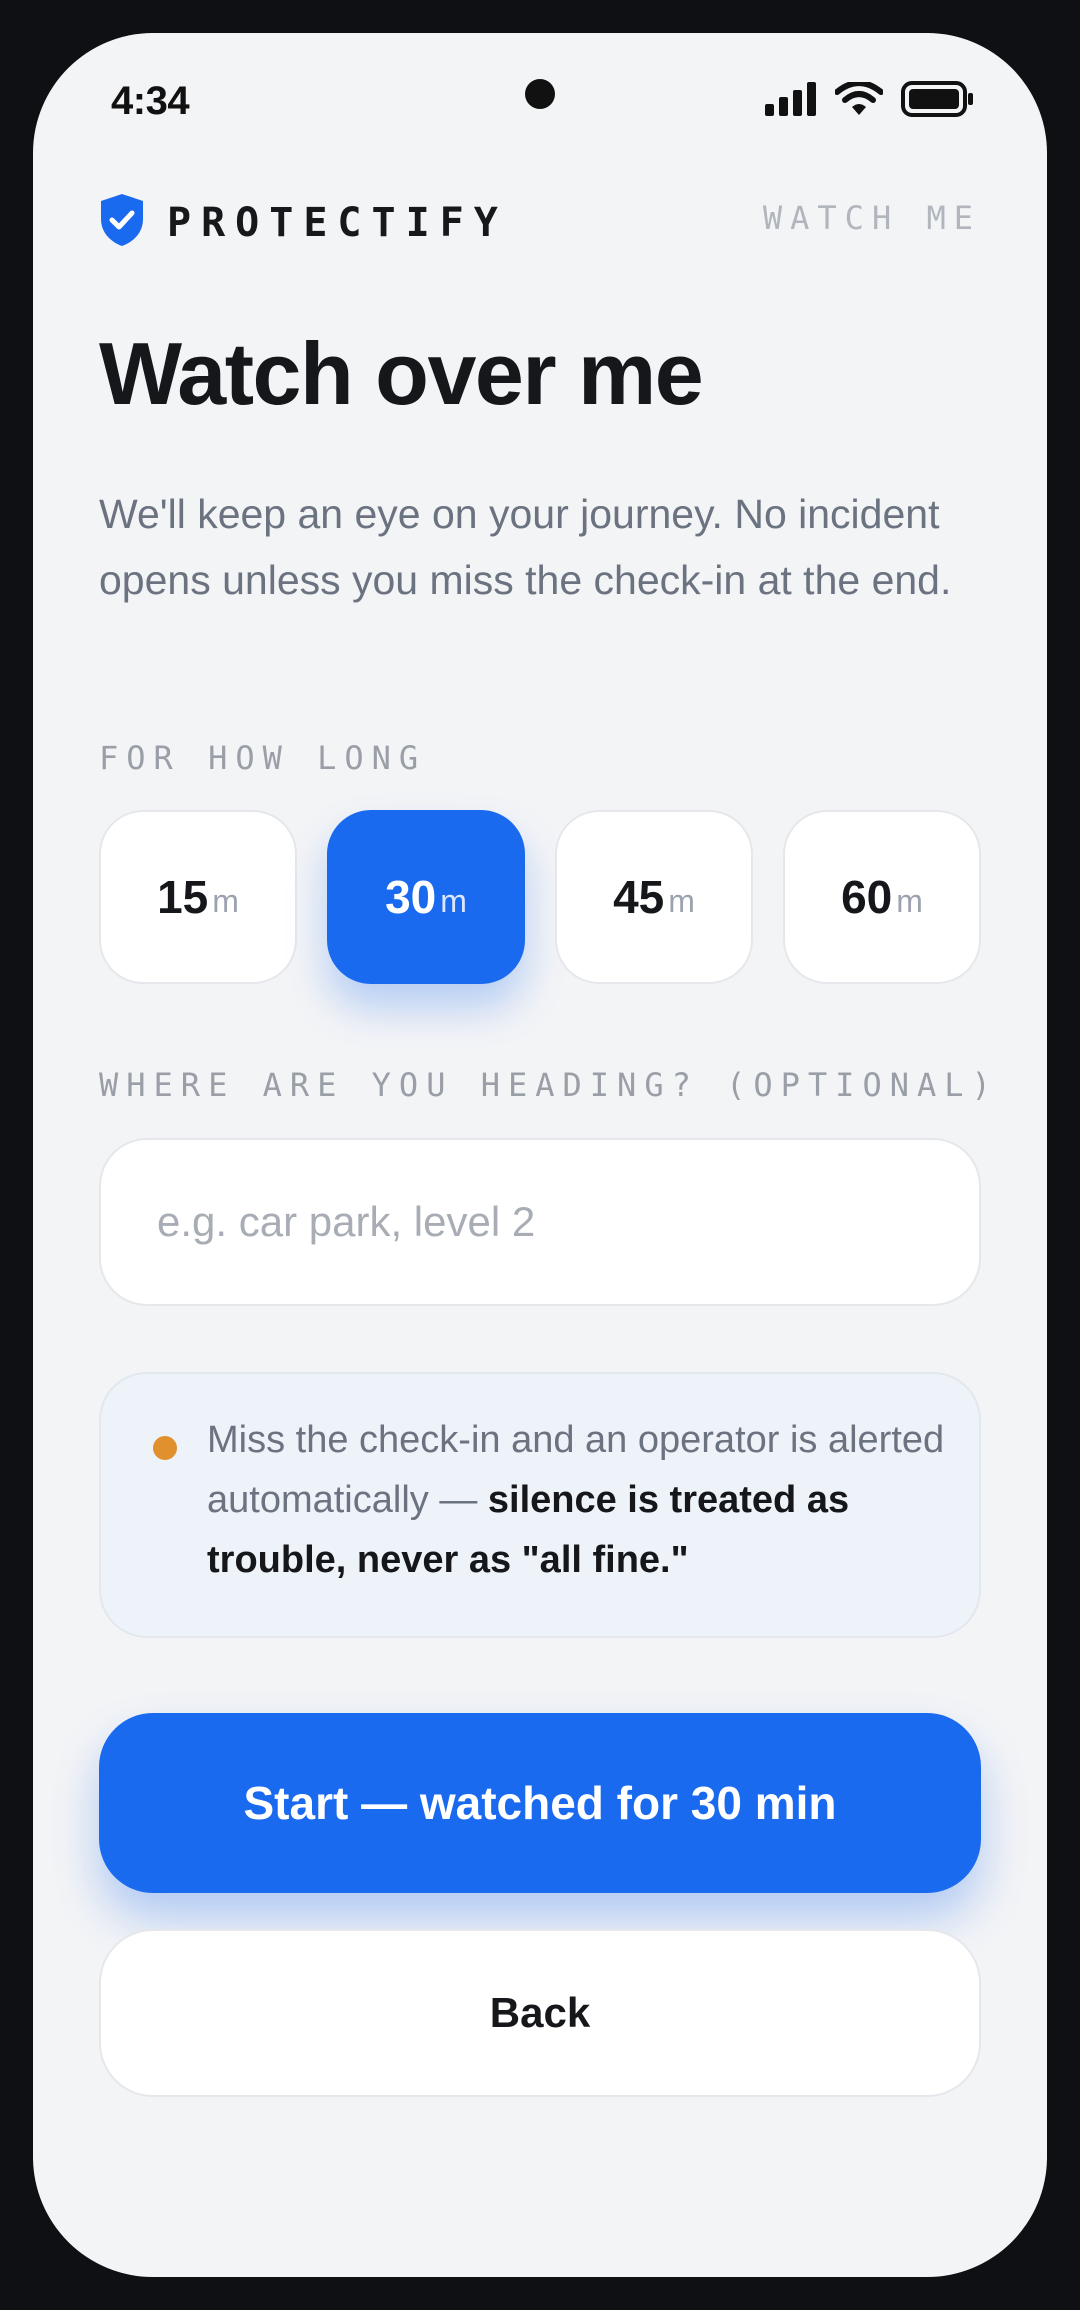 The width and height of the screenshot is (1080, 2310). I want to click on duration-option-45: 45 m, so click(654, 897).